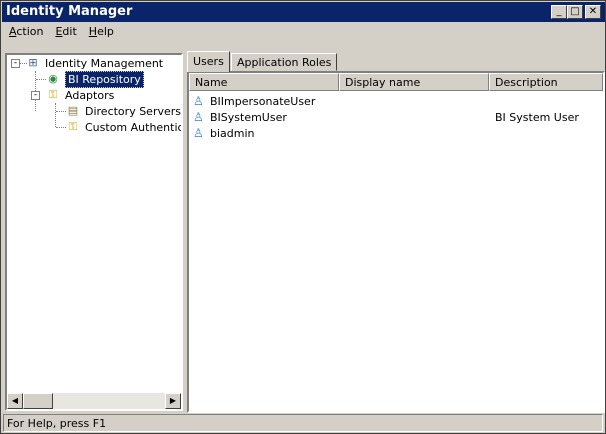  What do you see at coordinates (393, 133) in the screenshot?
I see `list-item: ♙ biadmin` at bounding box center [393, 133].